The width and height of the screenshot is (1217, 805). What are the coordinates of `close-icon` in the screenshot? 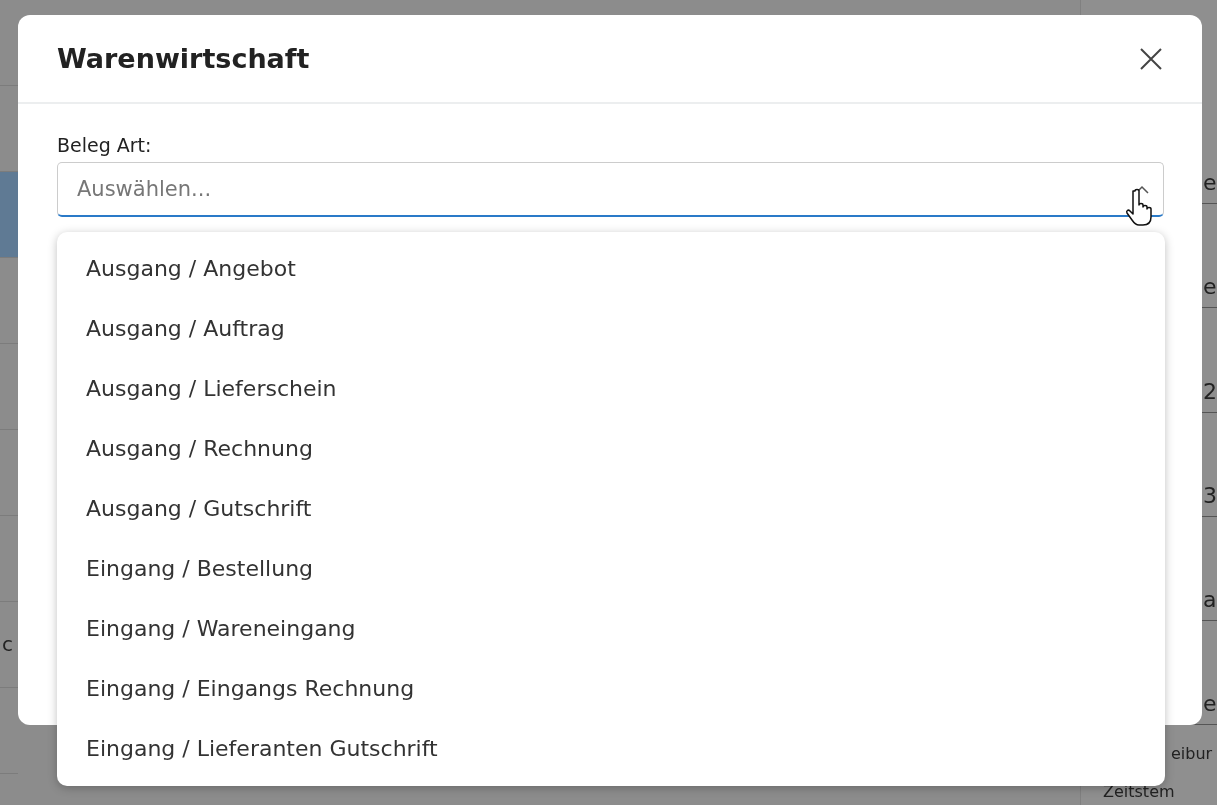 It's located at (1151, 58).